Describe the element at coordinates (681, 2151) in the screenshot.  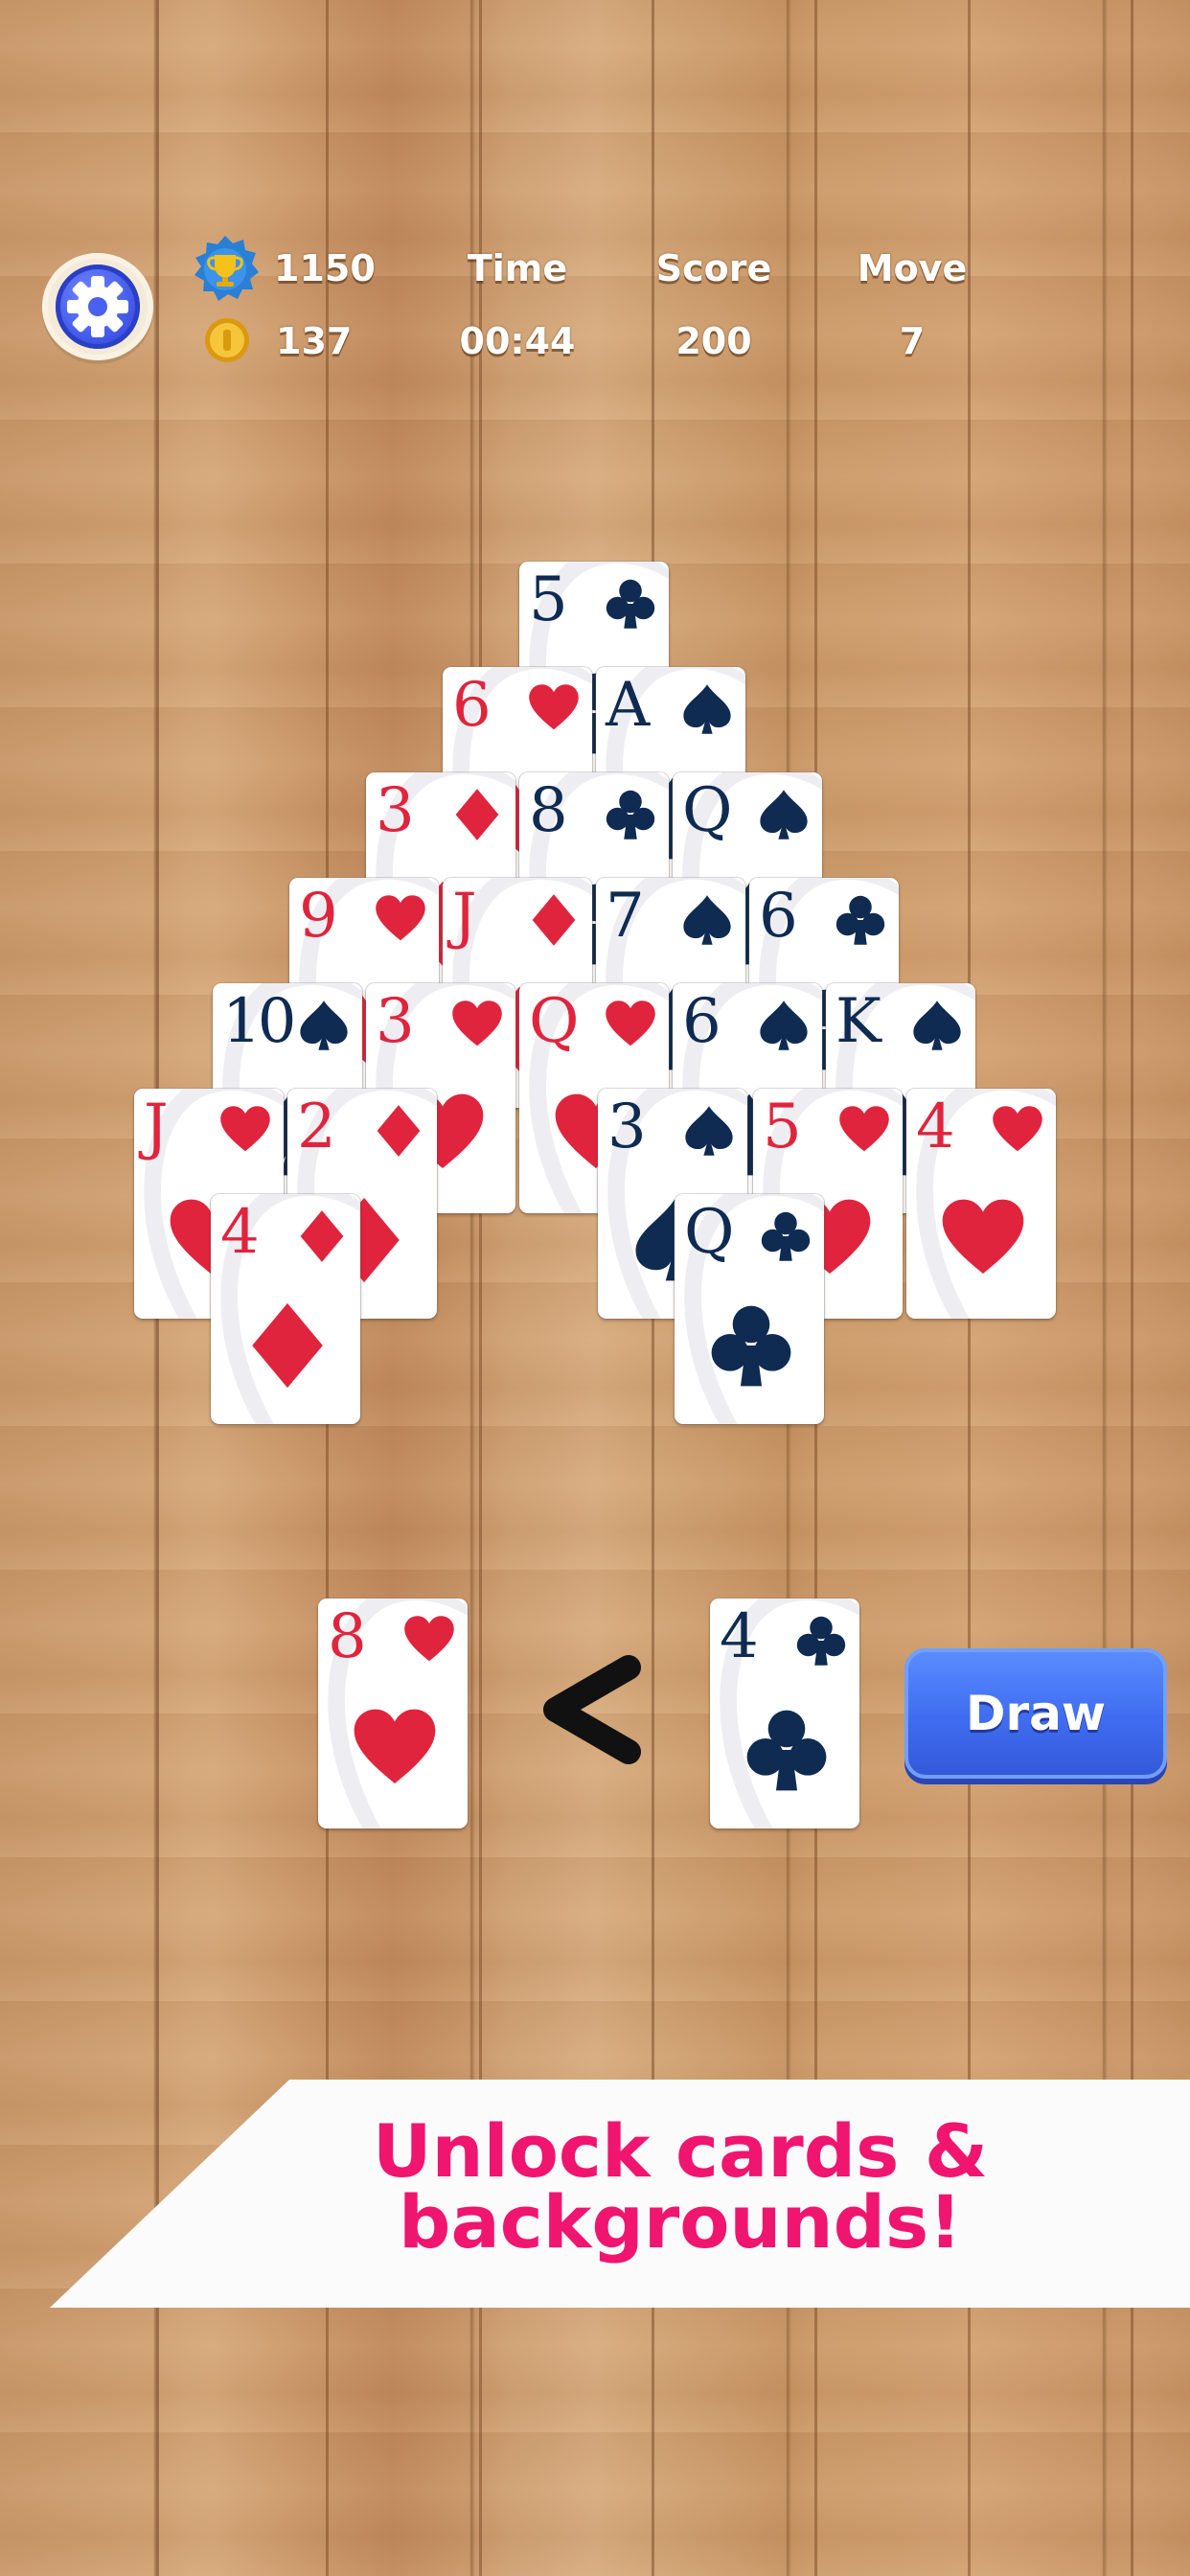
I see `promo-line-1: Unlock cards &` at that location.